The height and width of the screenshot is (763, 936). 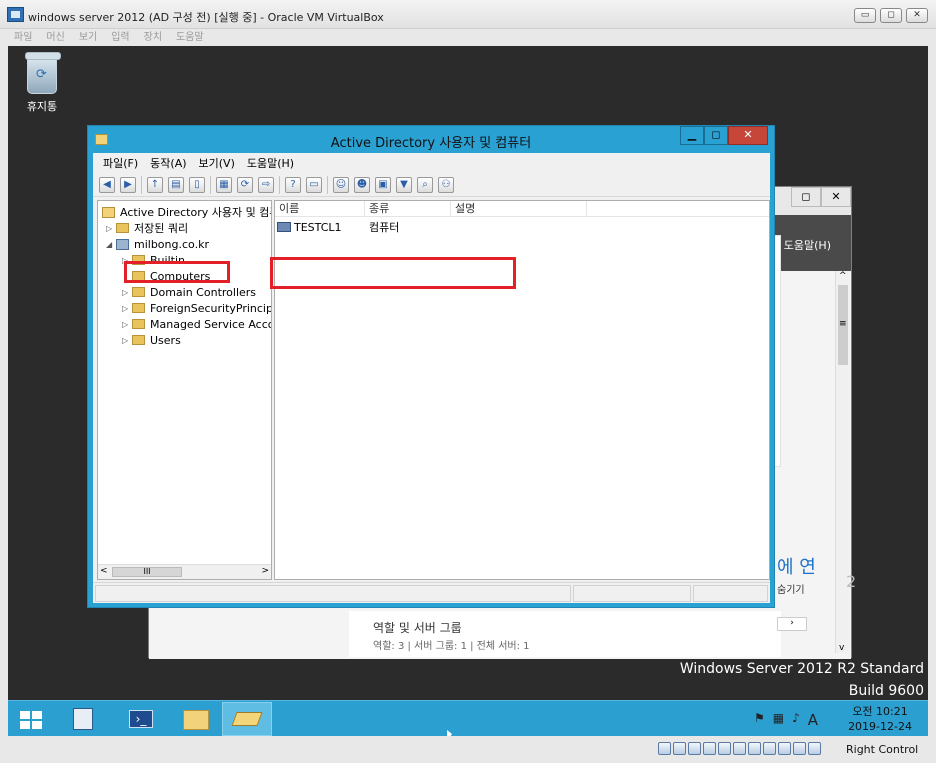 I want to click on help-icon: ?, so click(x=293, y=184).